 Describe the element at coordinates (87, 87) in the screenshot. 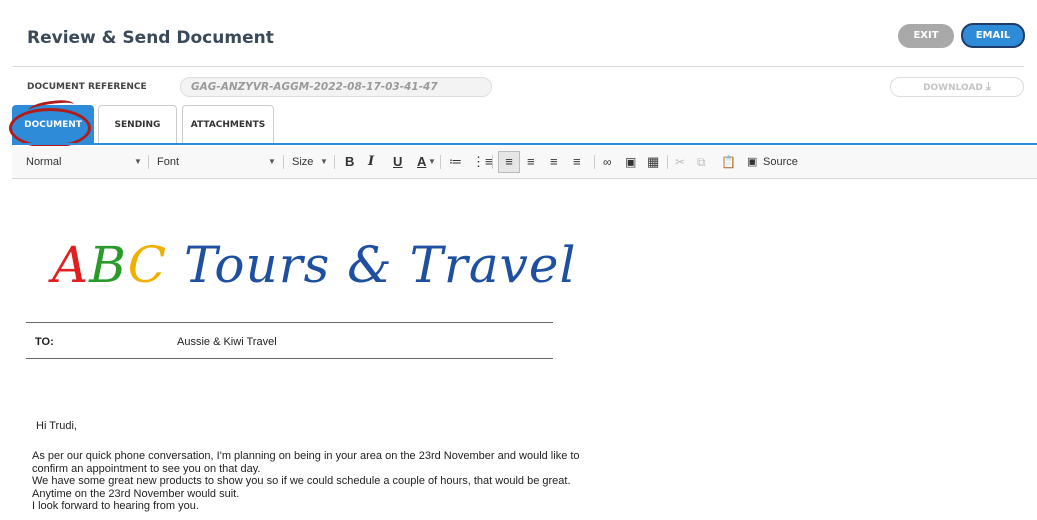

I see `document-reference-label: DOCUMENT REFERENCE` at that location.